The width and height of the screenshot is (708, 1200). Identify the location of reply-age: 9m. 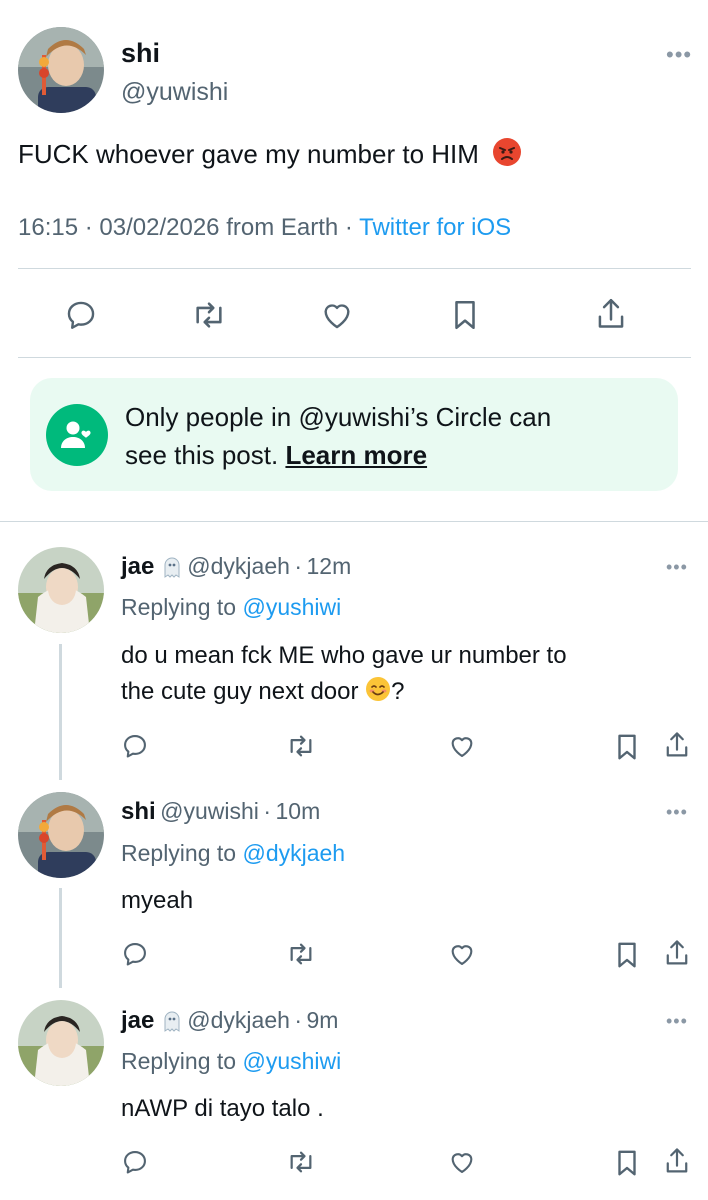
(322, 1020).